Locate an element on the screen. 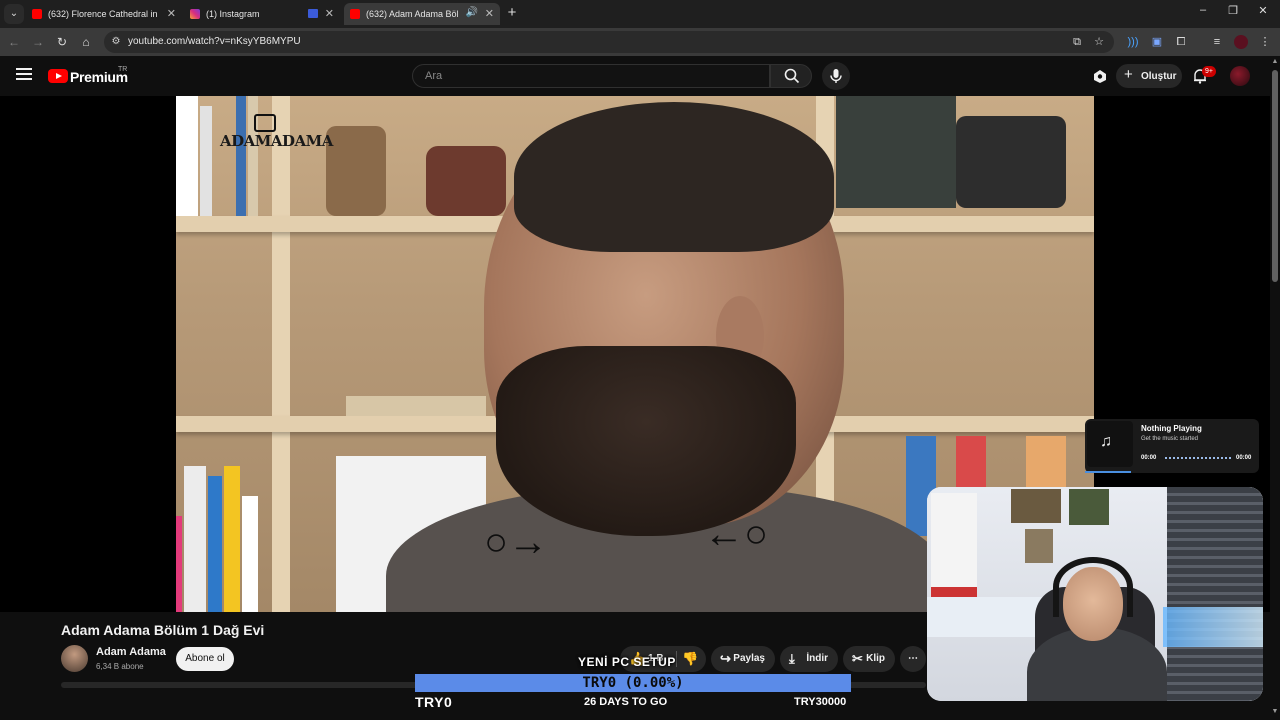 The width and height of the screenshot is (1280, 720). tab-adam-adama: (632) Adam Adama Bölüm 🔊 ✕ is located at coordinates (422, 14).